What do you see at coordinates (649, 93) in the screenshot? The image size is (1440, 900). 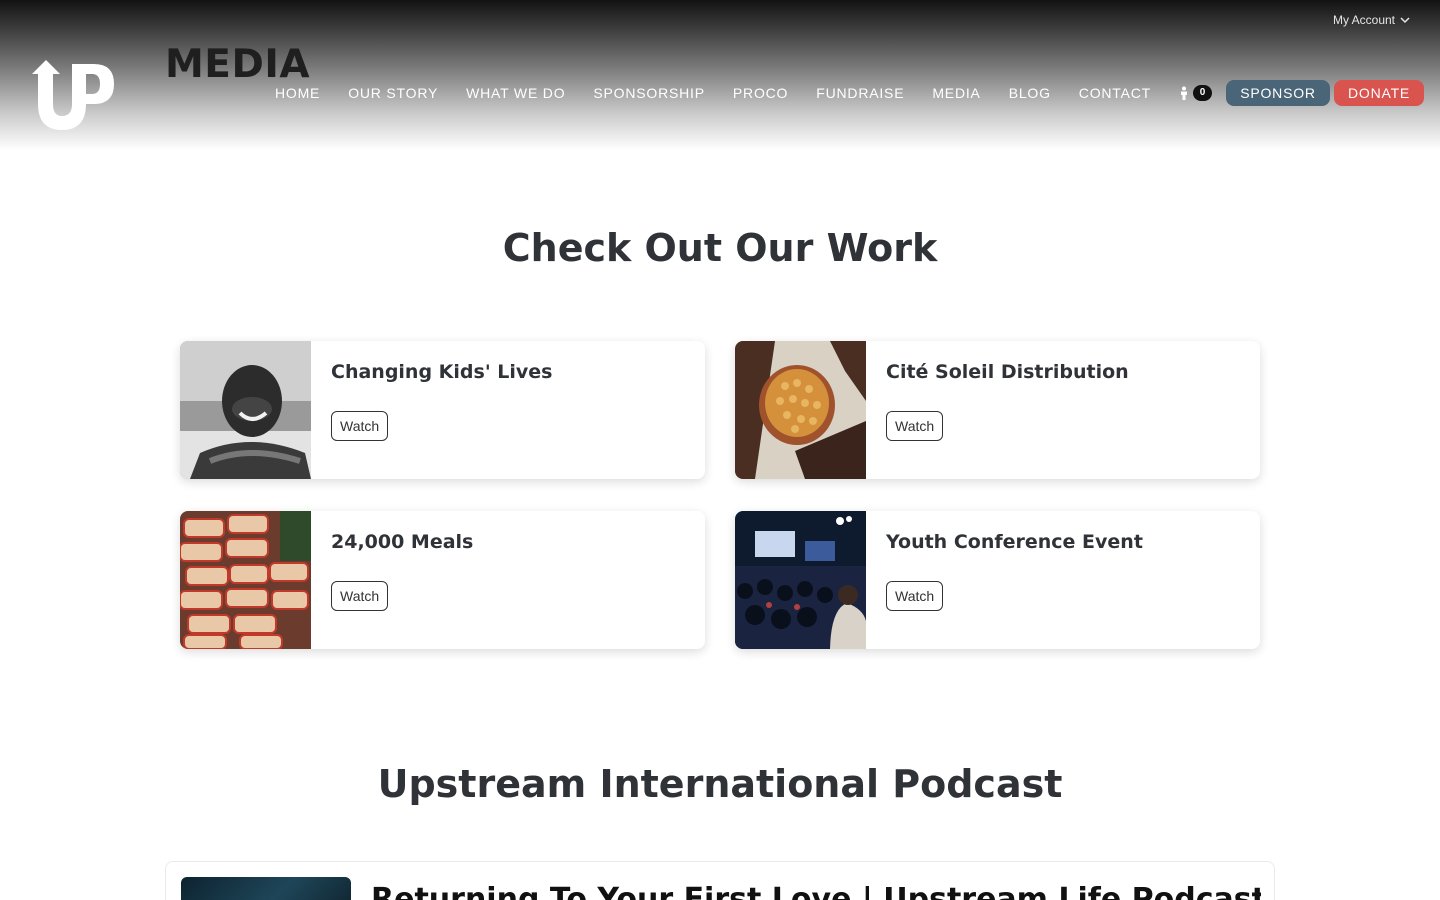 I see `nav-sponsorship: SPONSORSHIP` at bounding box center [649, 93].